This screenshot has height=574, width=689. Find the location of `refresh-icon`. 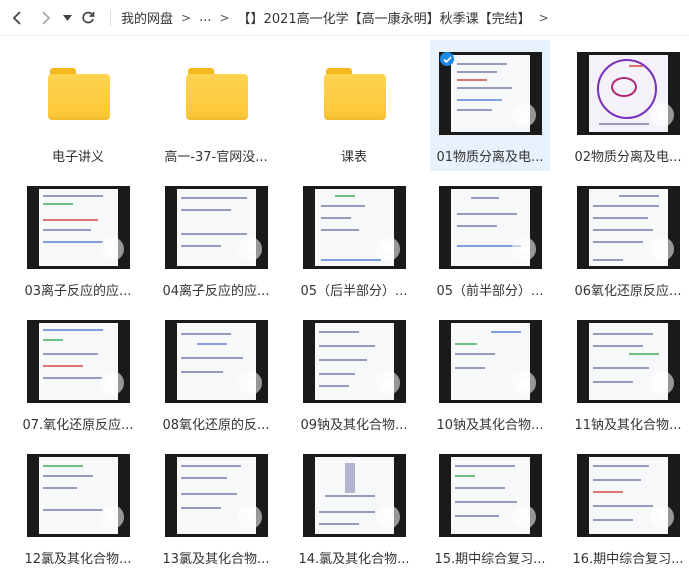

refresh-icon is located at coordinates (88, 17).